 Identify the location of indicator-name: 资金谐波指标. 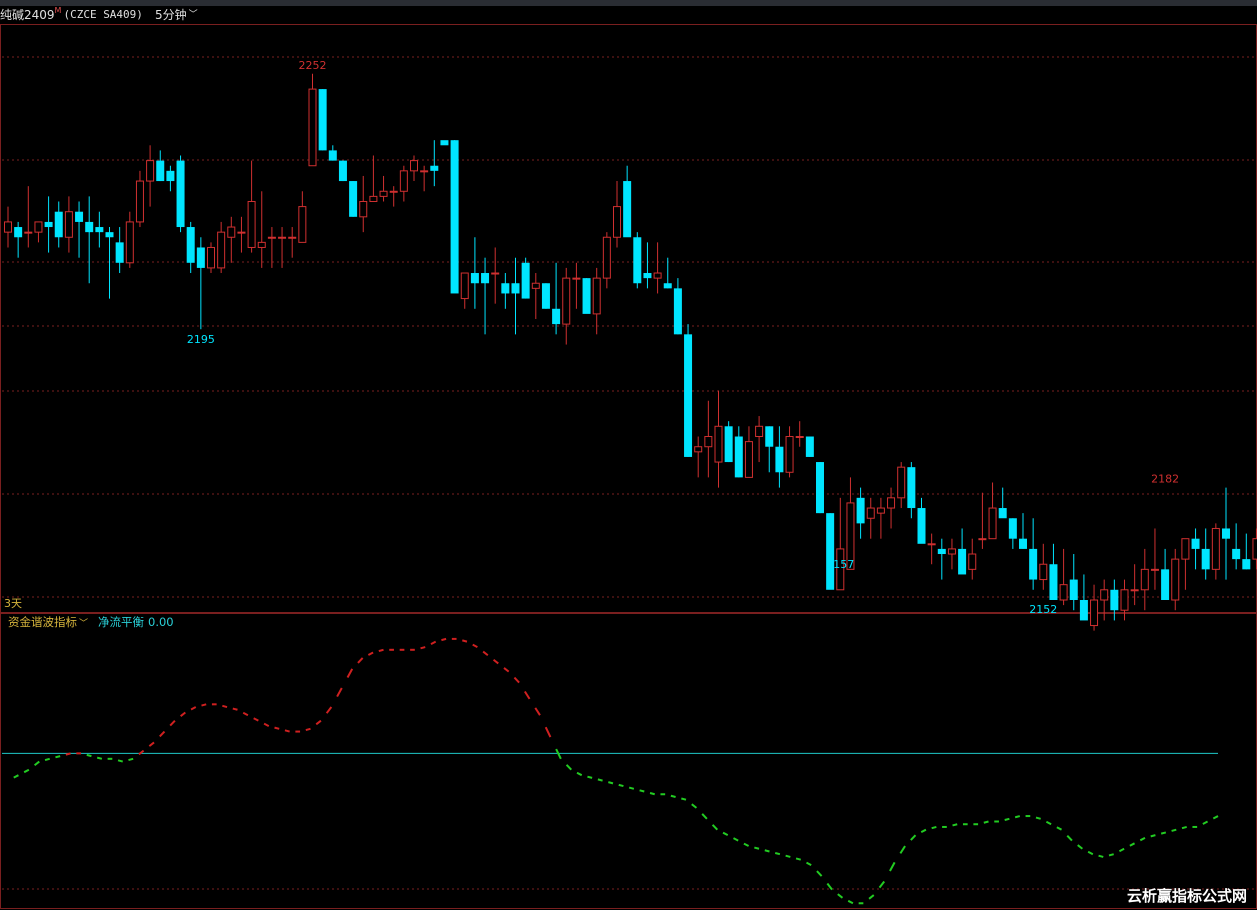
(42, 622).